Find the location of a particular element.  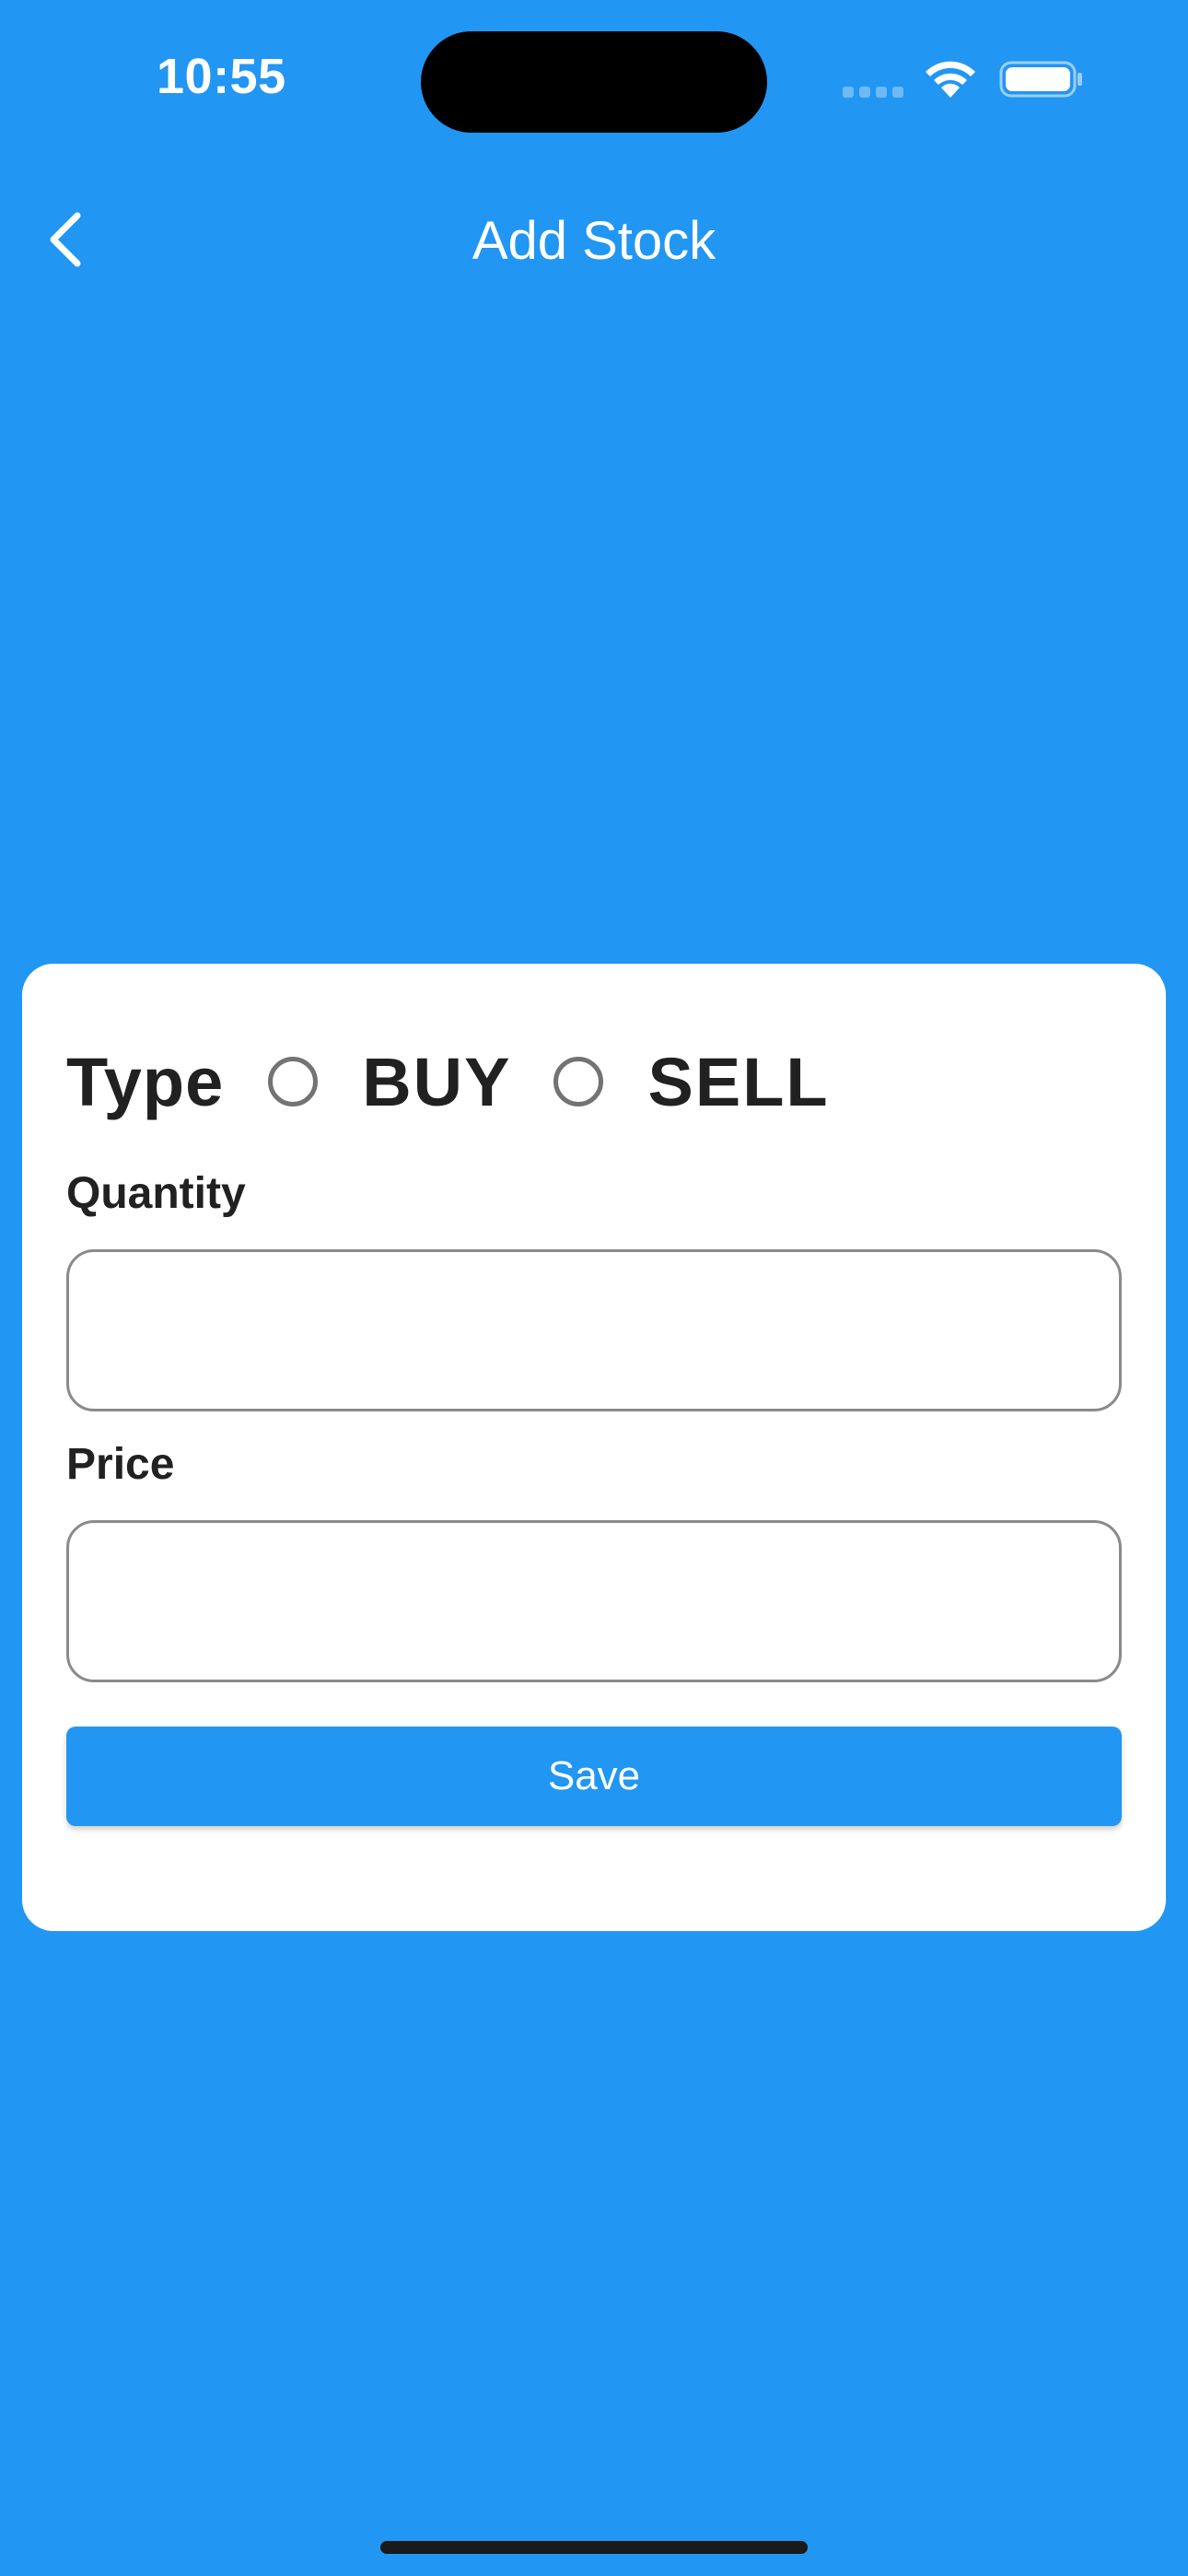

price-label: Price is located at coordinates (120, 1464).